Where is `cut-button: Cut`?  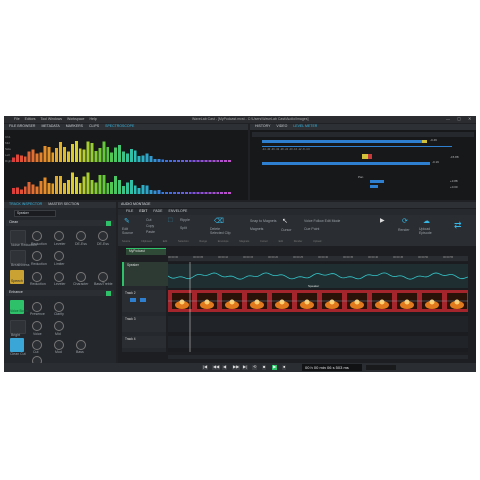 cut-button: Cut is located at coordinates (148, 220).